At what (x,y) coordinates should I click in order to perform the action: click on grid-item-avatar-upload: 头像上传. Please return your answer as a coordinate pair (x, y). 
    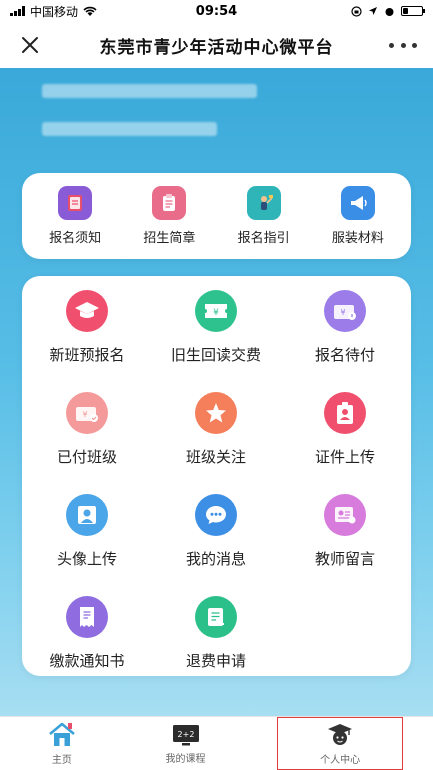
    Looking at the image, I should click on (87, 531).